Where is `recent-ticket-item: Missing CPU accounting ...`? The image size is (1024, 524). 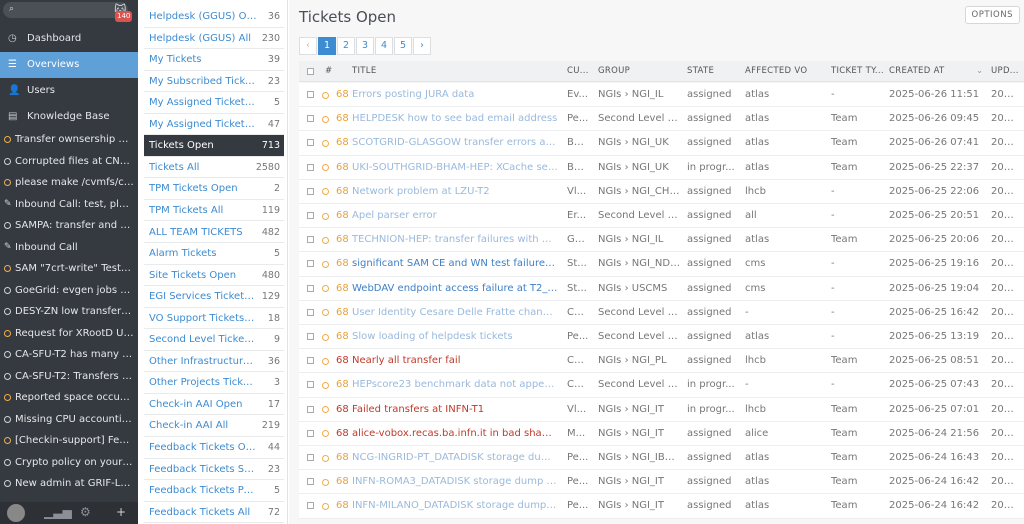
recent-ticket-item: Missing CPU accounting ... is located at coordinates (69, 419).